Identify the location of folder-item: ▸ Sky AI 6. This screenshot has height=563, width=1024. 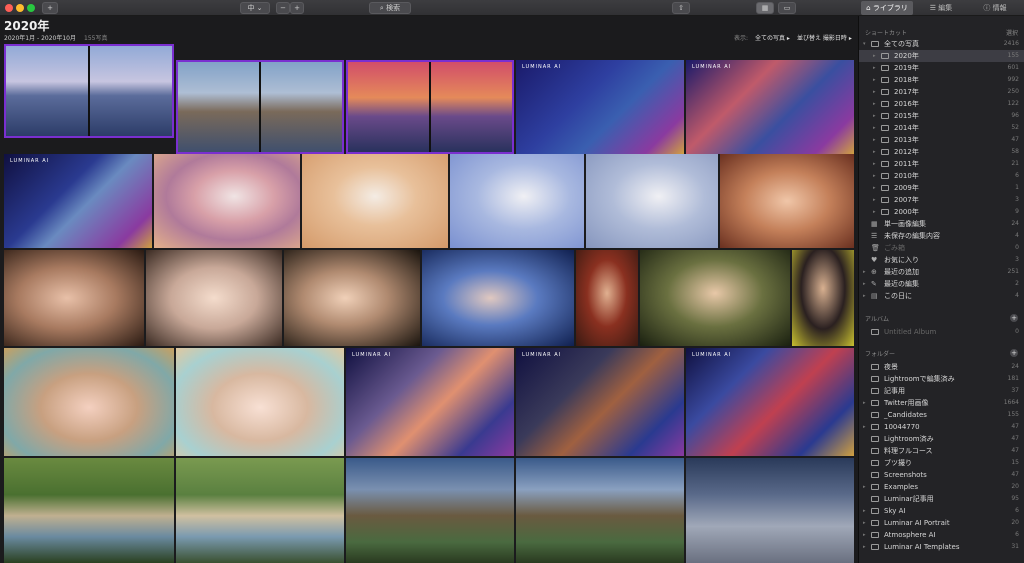
(941, 511).